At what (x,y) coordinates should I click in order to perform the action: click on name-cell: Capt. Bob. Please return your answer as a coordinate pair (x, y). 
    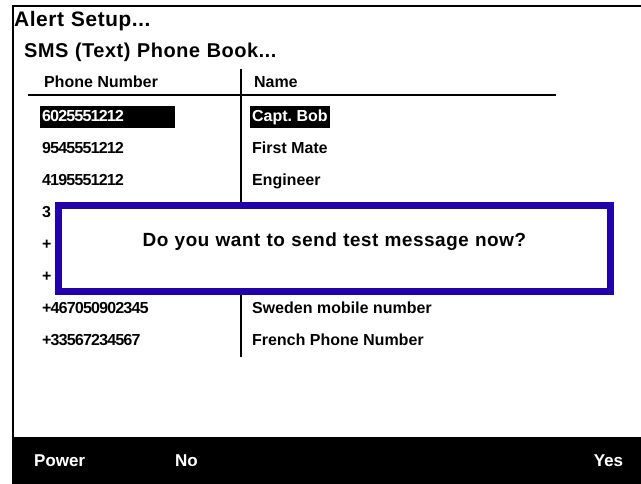
    Looking at the image, I should click on (290, 117).